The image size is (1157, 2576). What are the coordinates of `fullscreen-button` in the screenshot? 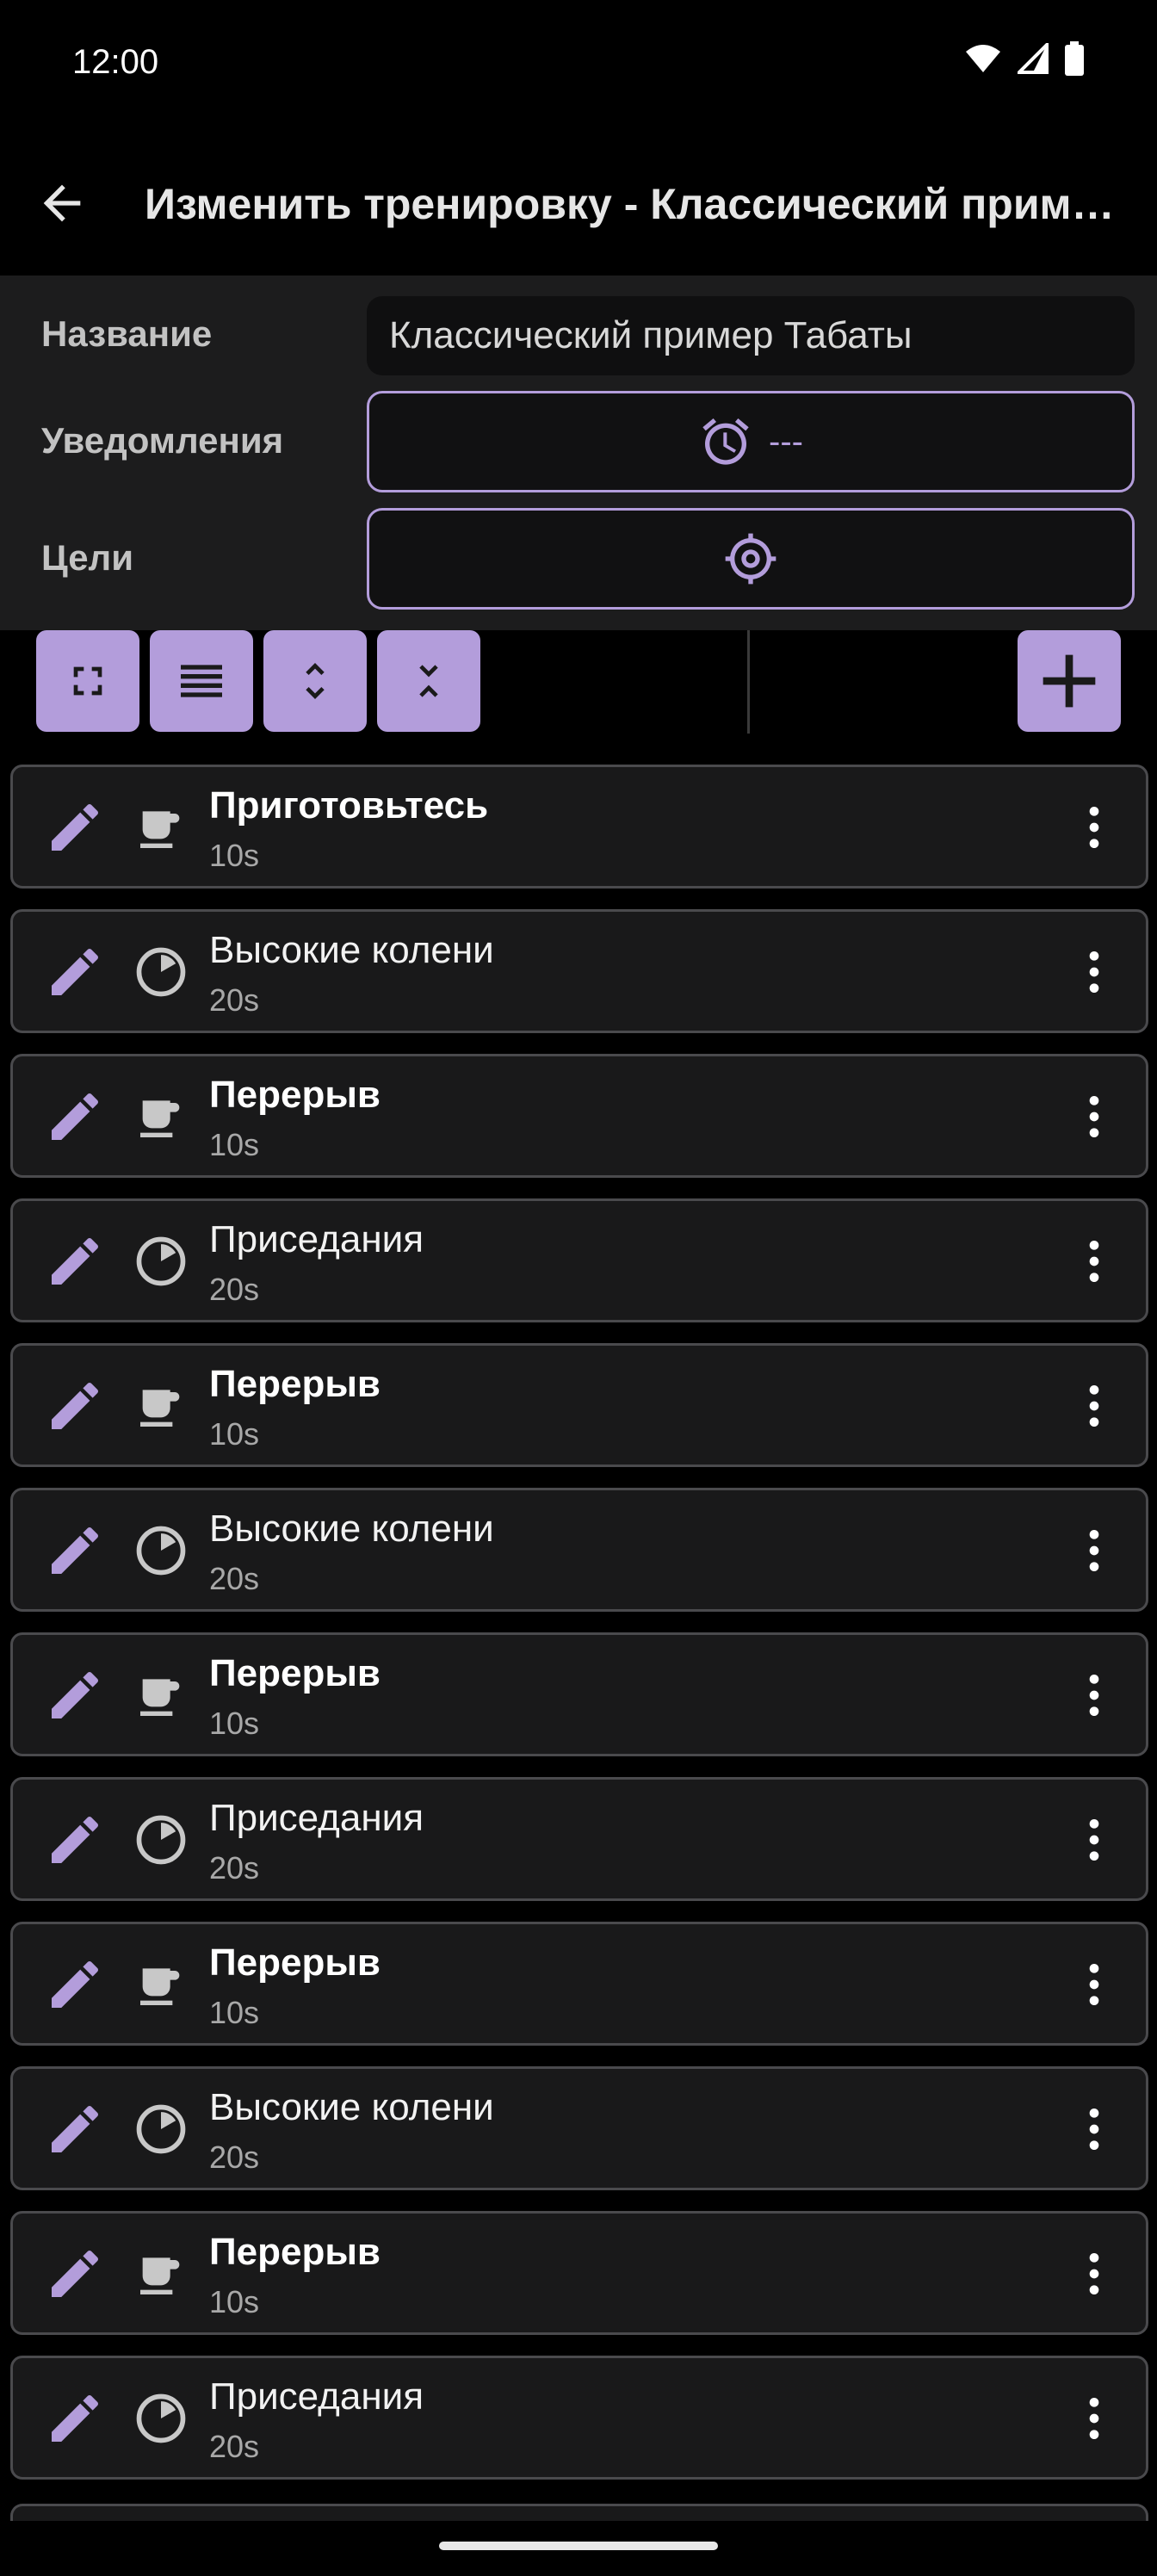 It's located at (88, 681).